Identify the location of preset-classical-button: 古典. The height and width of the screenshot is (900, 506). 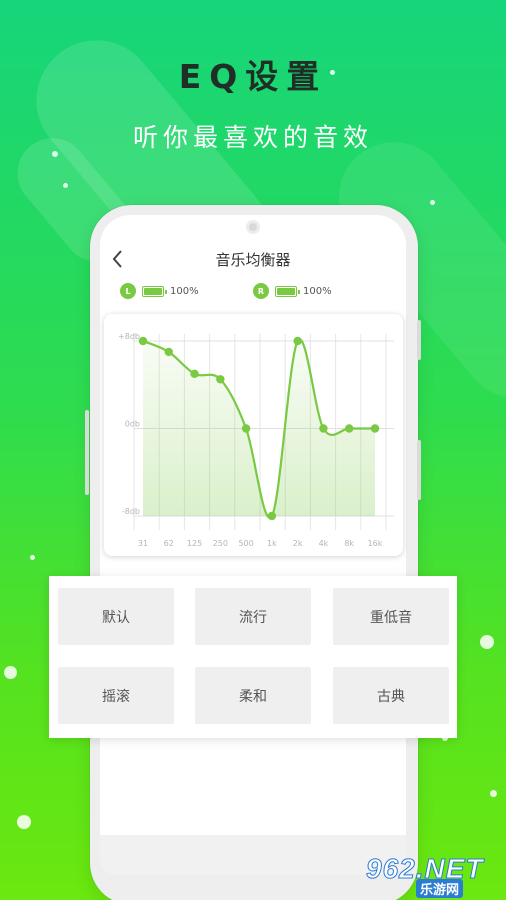
(391, 695).